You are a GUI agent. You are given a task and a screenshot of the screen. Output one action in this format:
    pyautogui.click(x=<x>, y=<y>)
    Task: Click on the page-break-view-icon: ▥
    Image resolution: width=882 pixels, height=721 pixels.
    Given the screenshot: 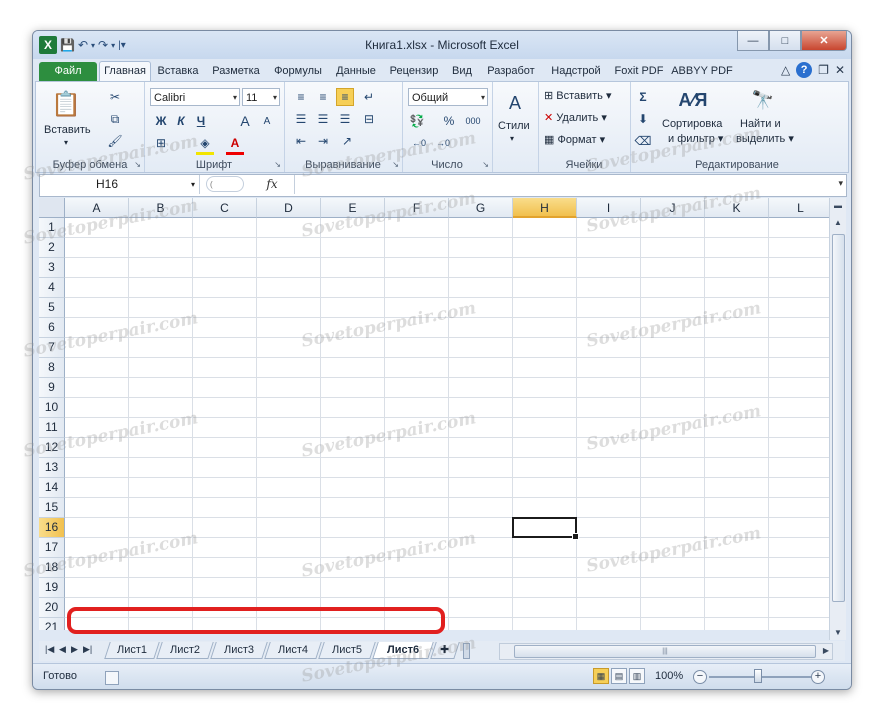 What is the action you would take?
    pyautogui.click(x=637, y=676)
    